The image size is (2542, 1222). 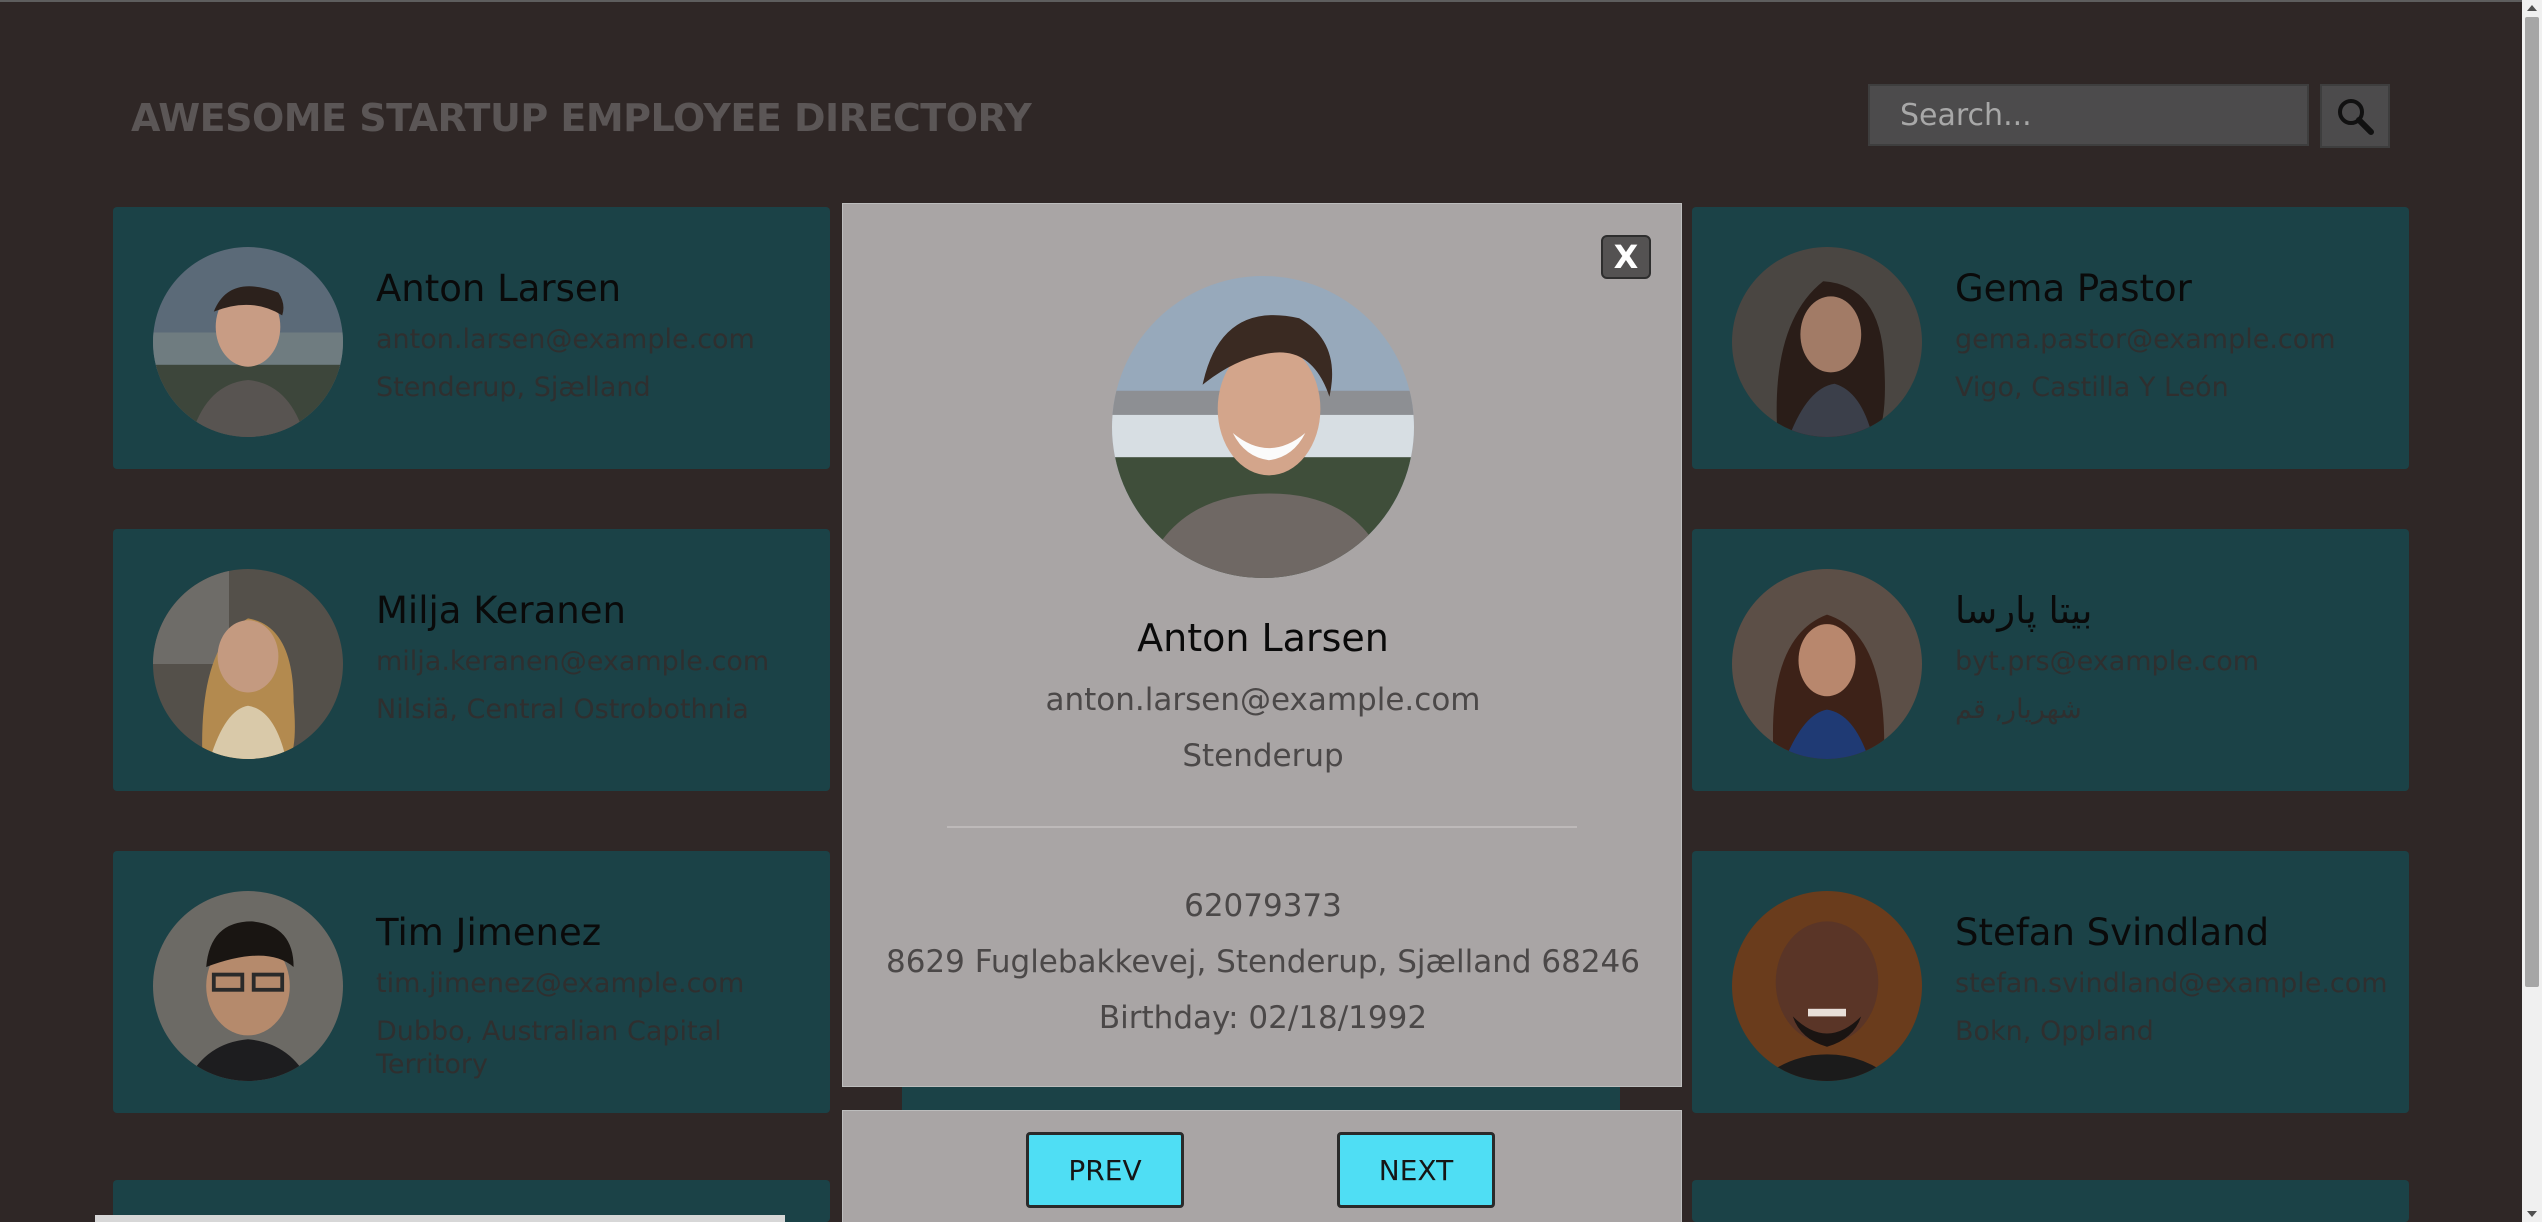 I want to click on next-button: NEXT, so click(x=1416, y=1170).